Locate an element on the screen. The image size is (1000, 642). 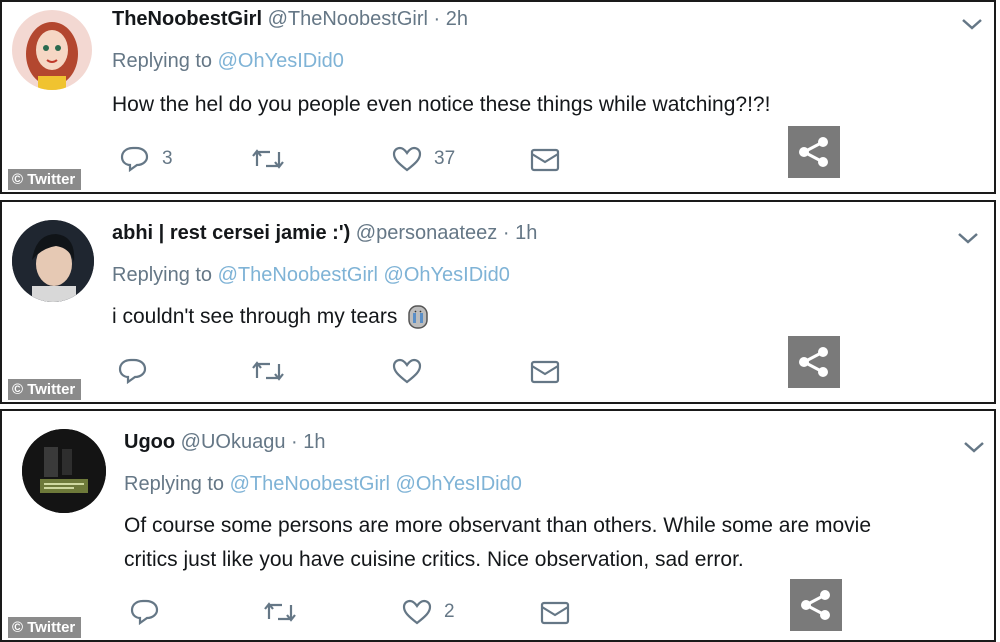
user-handle: @UOkuagu is located at coordinates (233, 442).